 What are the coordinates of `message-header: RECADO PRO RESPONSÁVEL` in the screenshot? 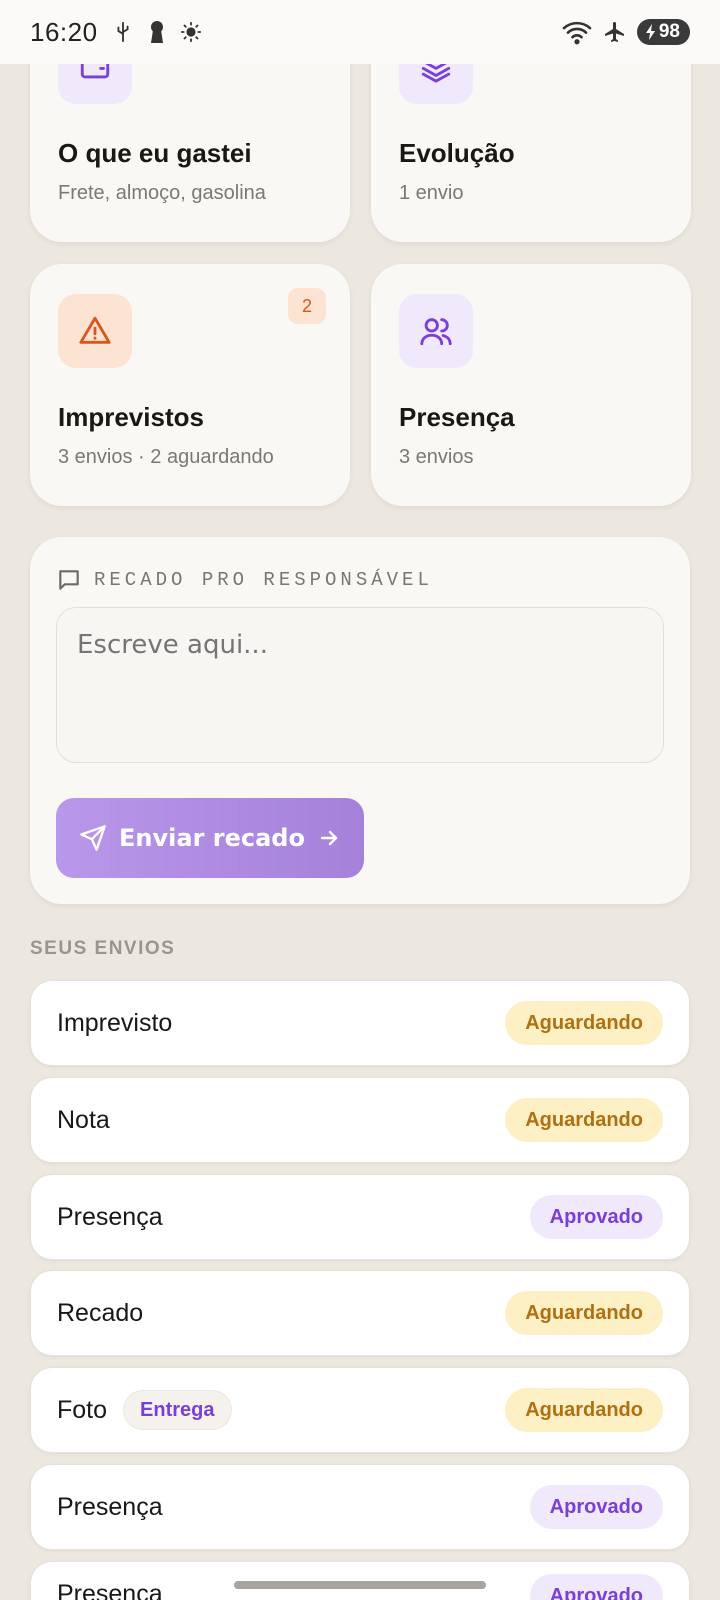 It's located at (244, 580).